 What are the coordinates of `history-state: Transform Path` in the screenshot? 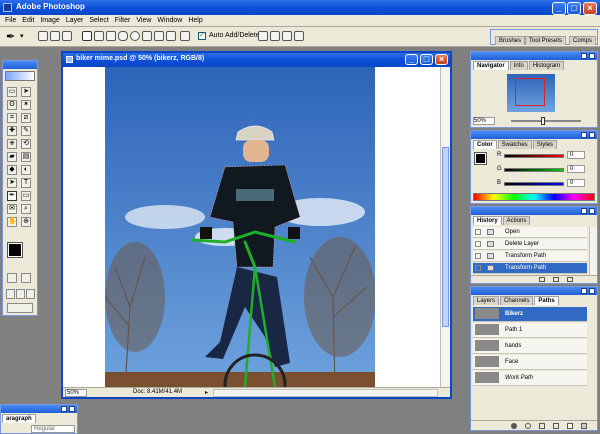 It's located at (530, 268).